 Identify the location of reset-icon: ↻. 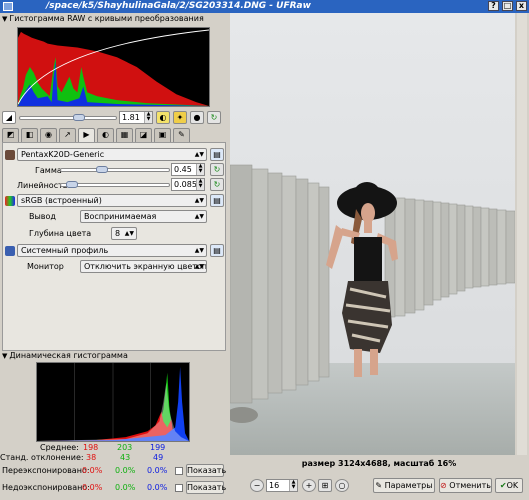
(214, 117).